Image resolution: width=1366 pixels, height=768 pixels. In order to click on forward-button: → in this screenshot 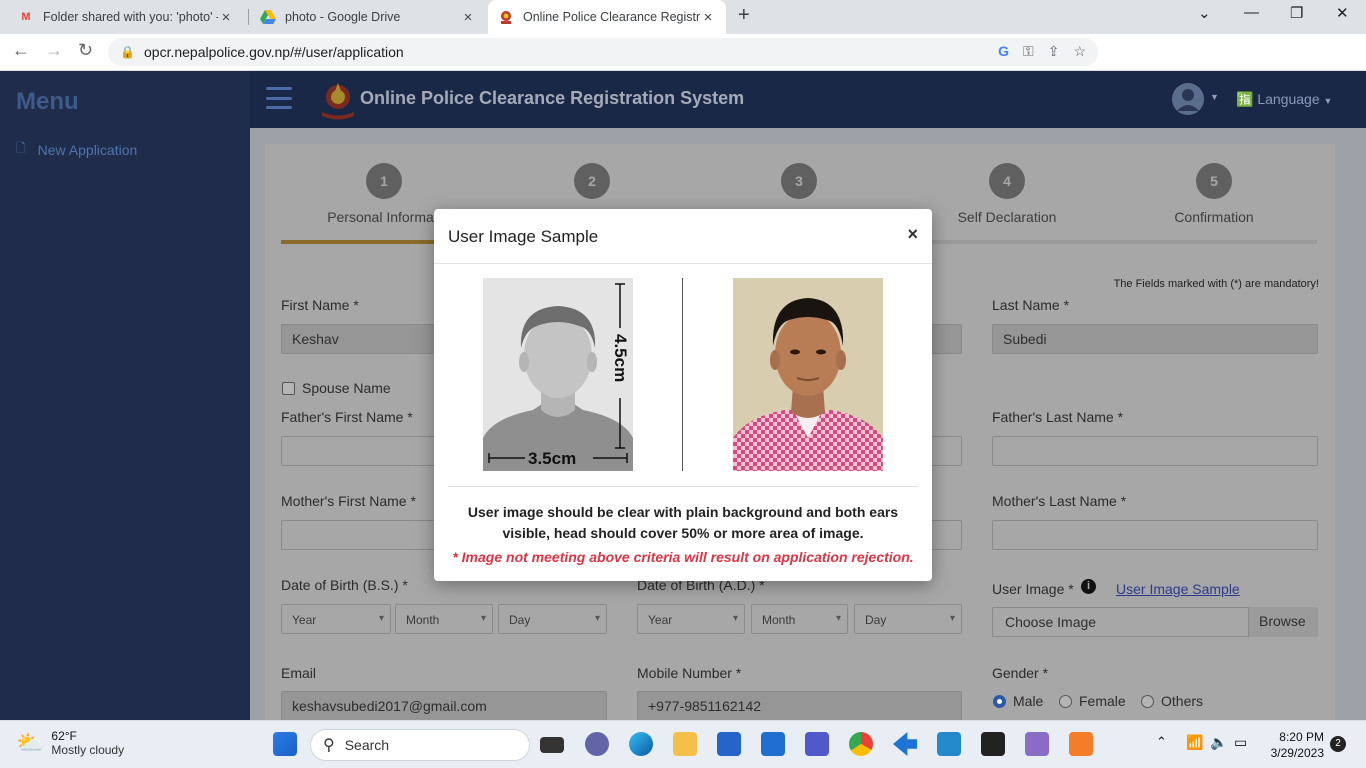, I will do `click(54, 50)`.